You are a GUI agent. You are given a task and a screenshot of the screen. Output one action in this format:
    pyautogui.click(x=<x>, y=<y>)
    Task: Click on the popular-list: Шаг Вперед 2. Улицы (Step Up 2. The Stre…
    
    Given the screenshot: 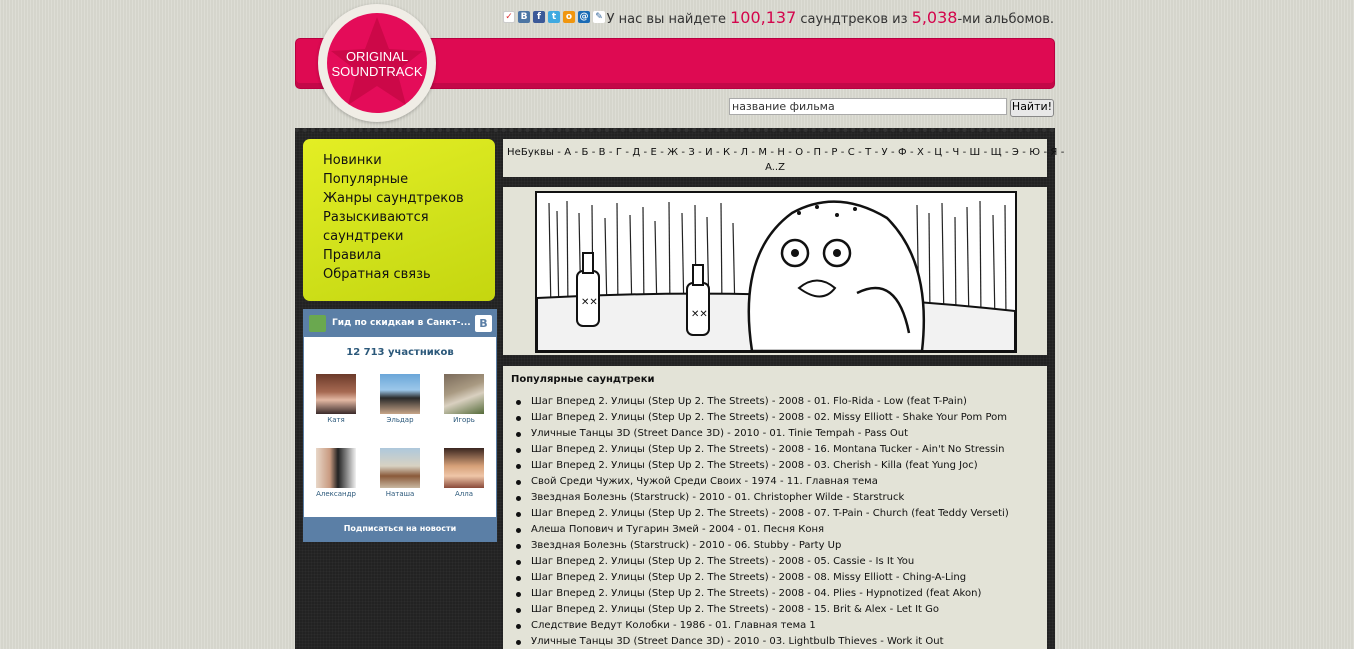 What is the action you would take?
    pyautogui.click(x=762, y=521)
    